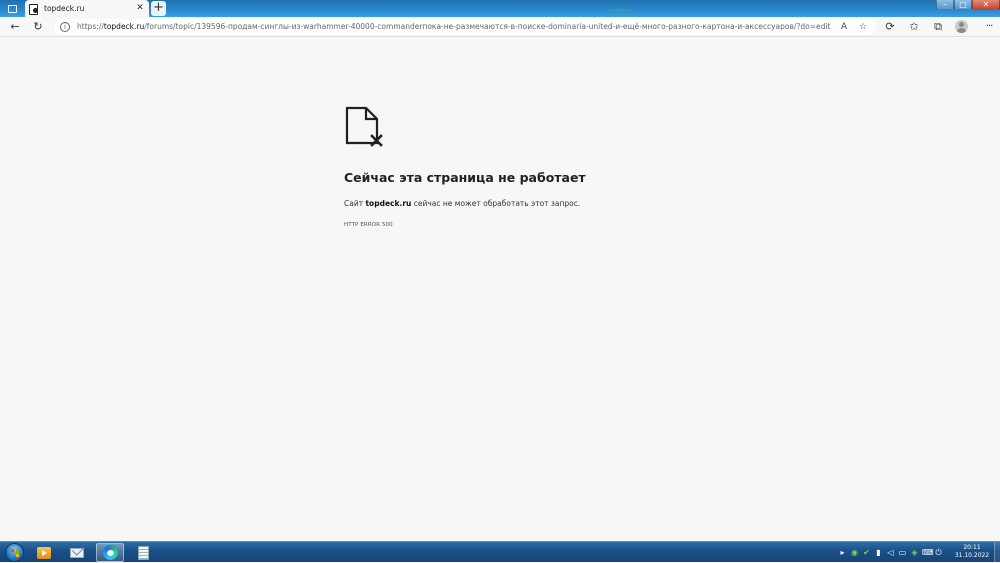 The width and height of the screenshot is (1000, 563). Describe the element at coordinates (997, 552) in the screenshot. I see `show-desktop-button` at that location.